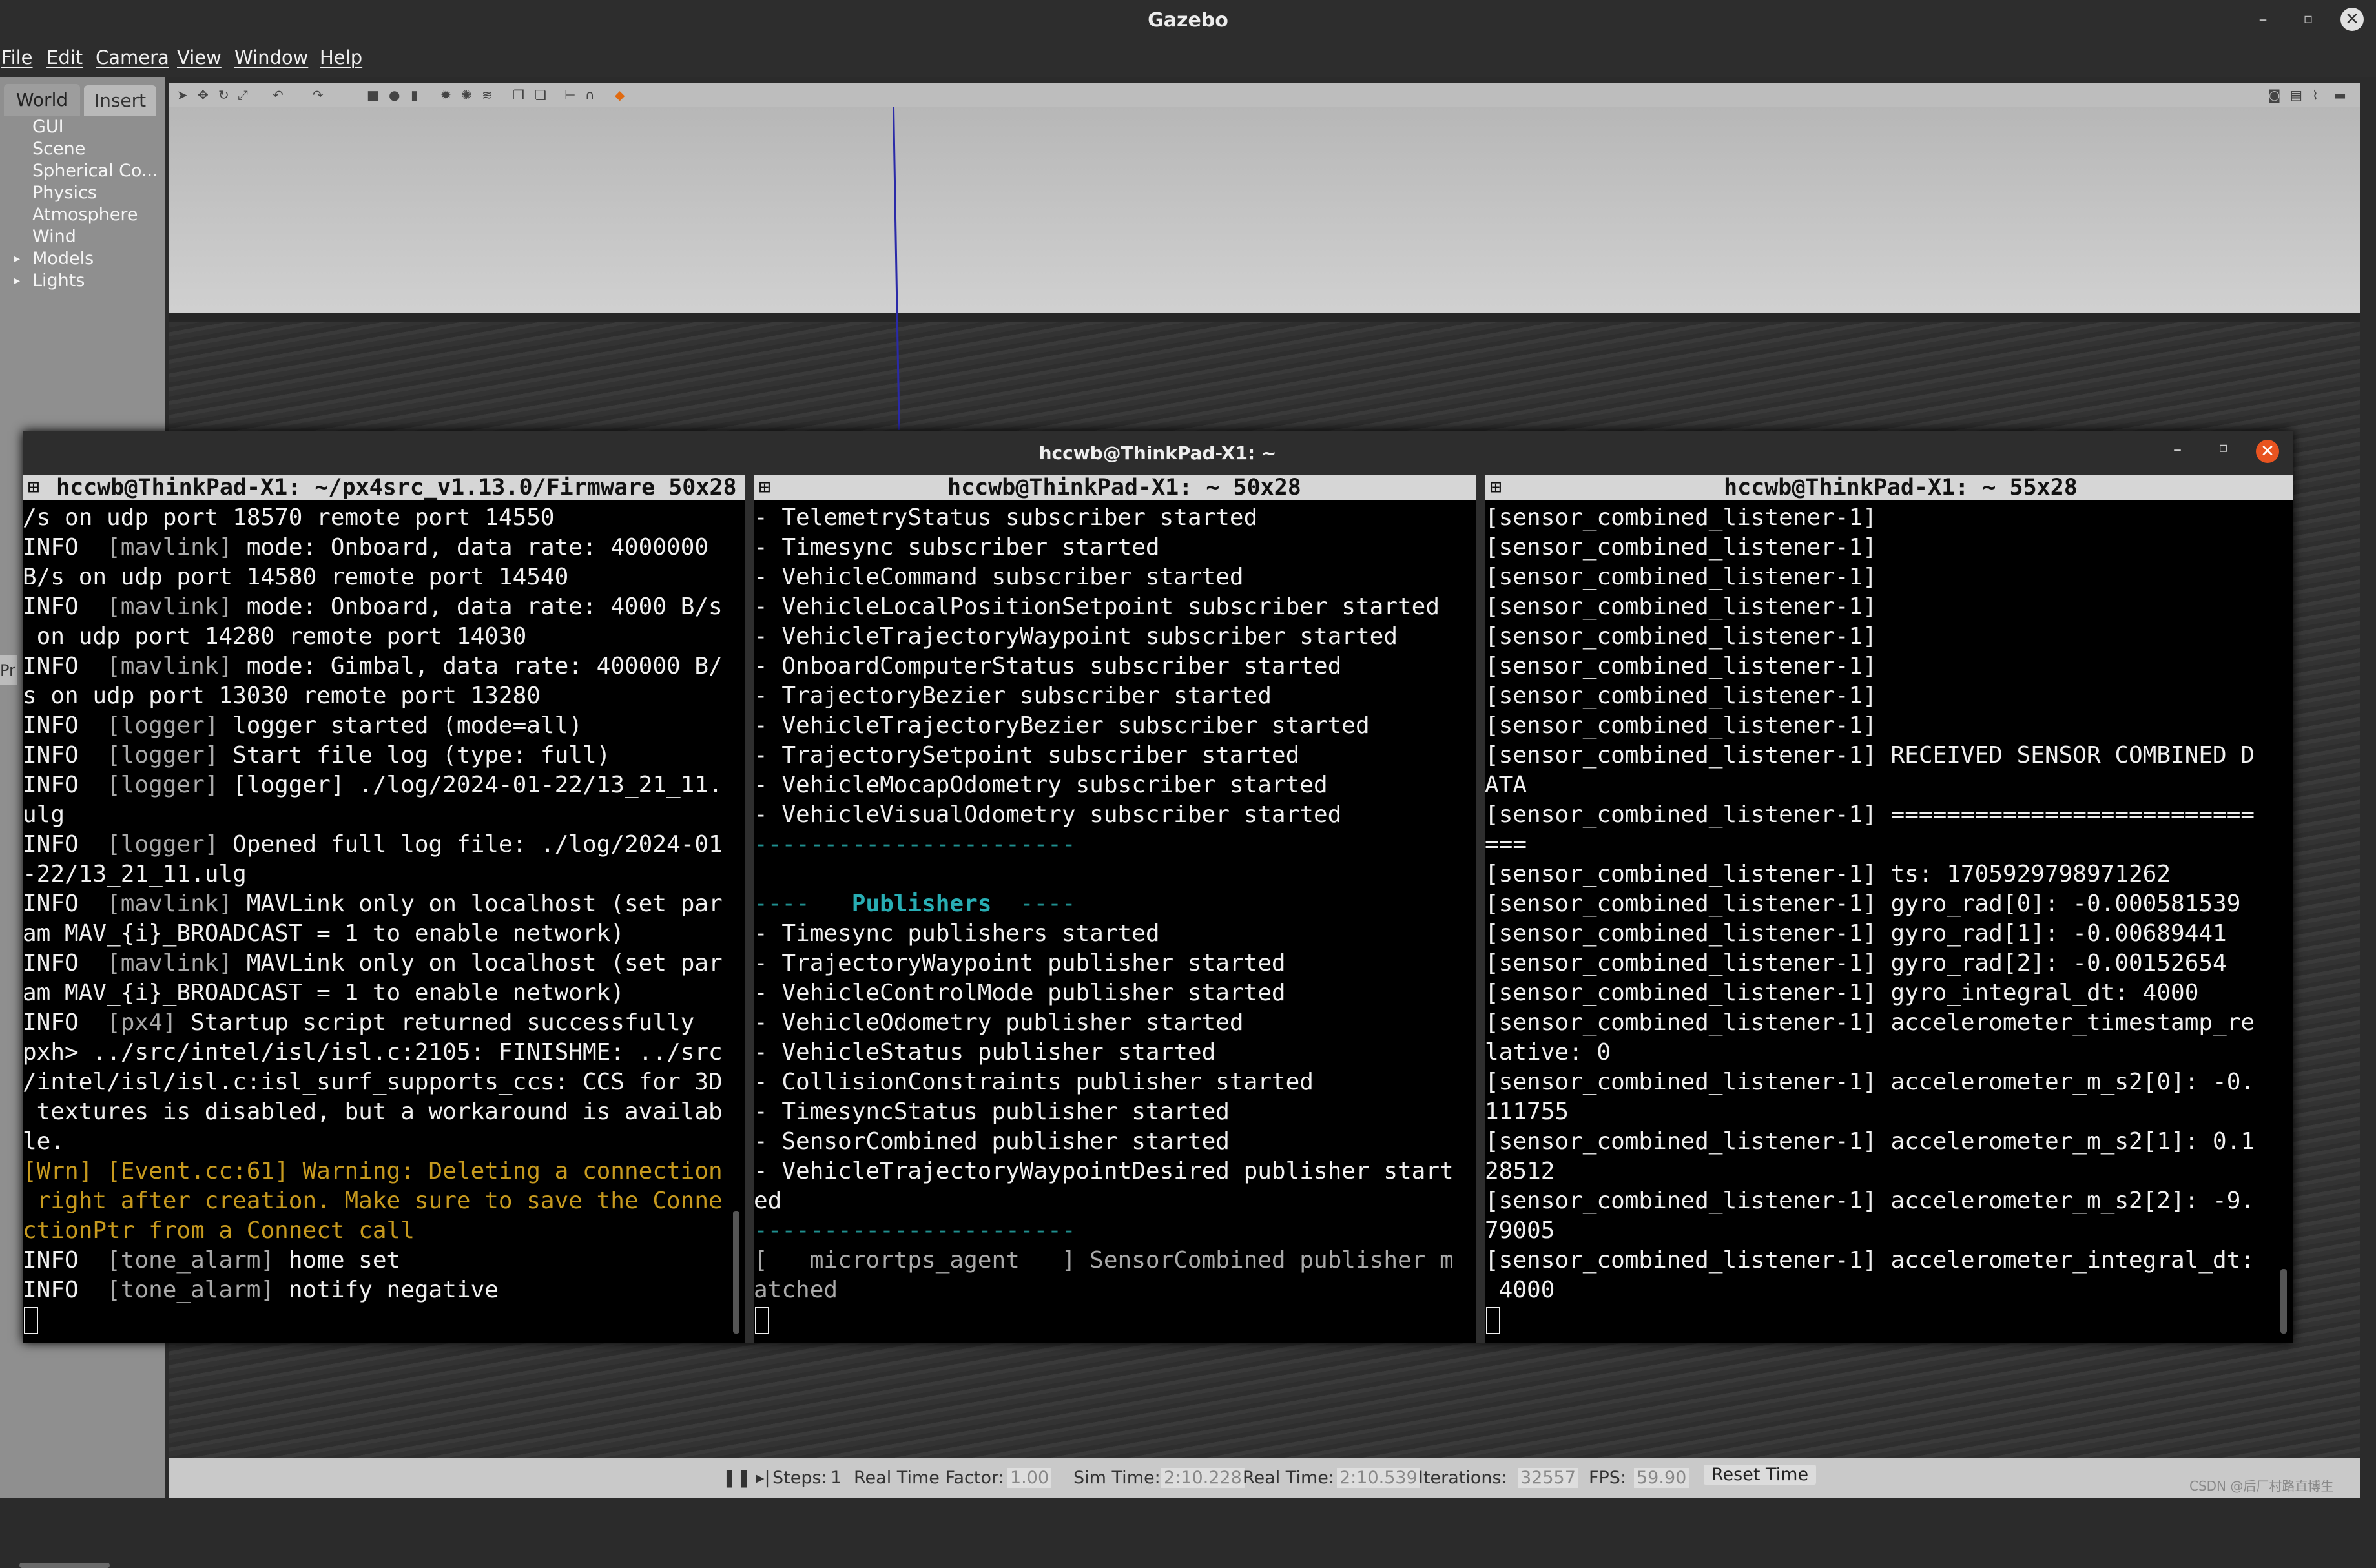 This screenshot has height=1568, width=2376. I want to click on terminal-line: - VehicleOdometry publisher started, so click(1115, 1023).